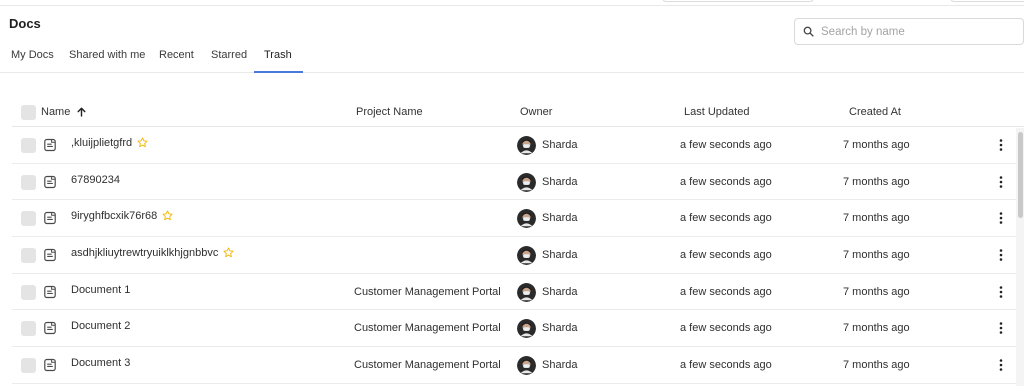 Image resolution: width=1024 pixels, height=386 pixels. I want to click on doc-name: 9iryghfbcxik76r68, so click(114, 216).